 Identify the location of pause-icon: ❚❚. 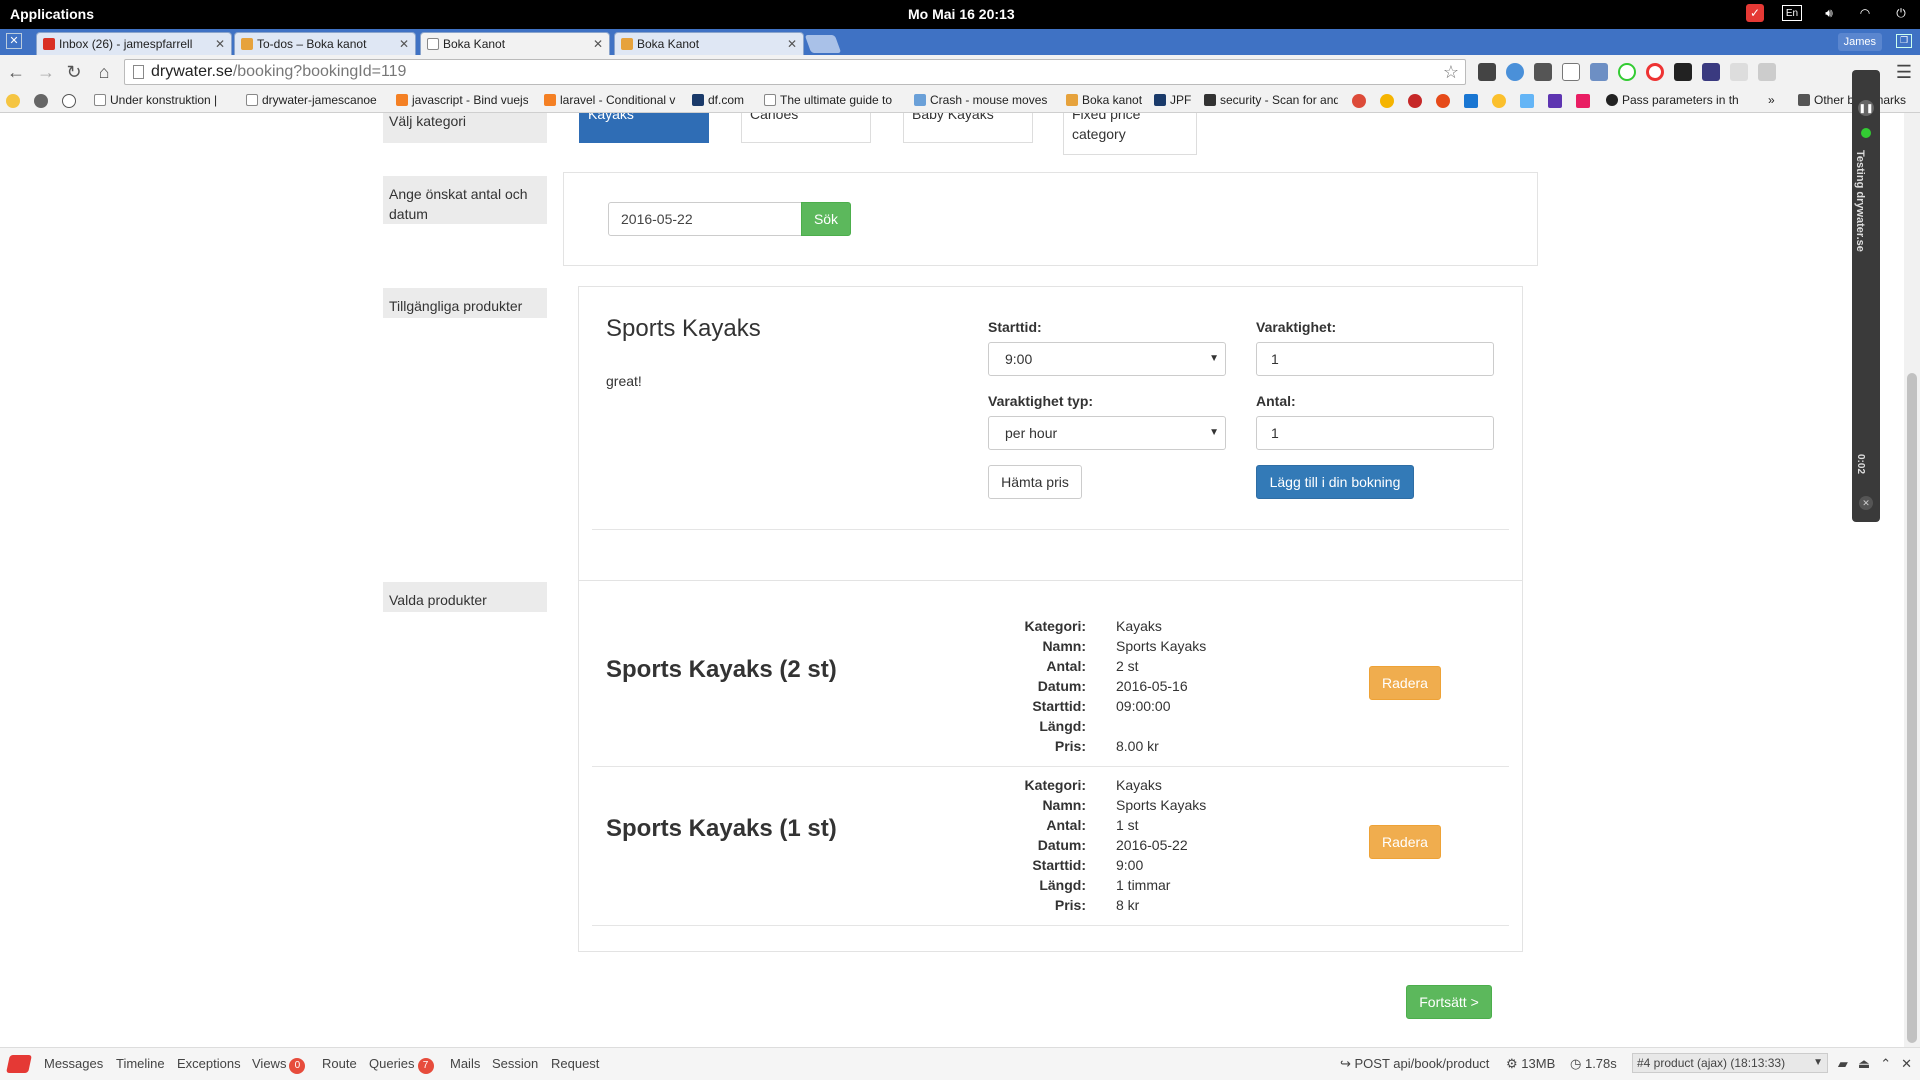
(1866, 108).